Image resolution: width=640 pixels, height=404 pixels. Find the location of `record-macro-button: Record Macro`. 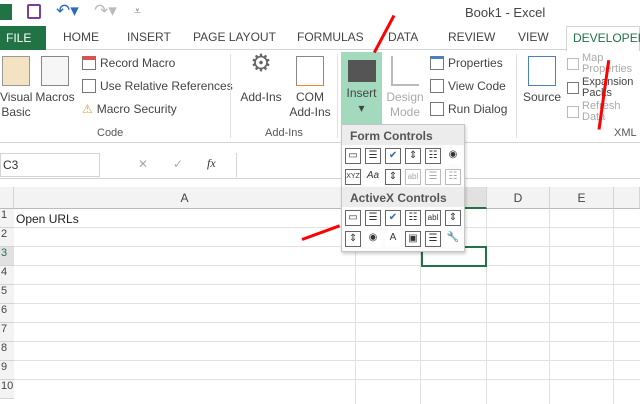

record-macro-button: Record Macro is located at coordinates (128, 63).